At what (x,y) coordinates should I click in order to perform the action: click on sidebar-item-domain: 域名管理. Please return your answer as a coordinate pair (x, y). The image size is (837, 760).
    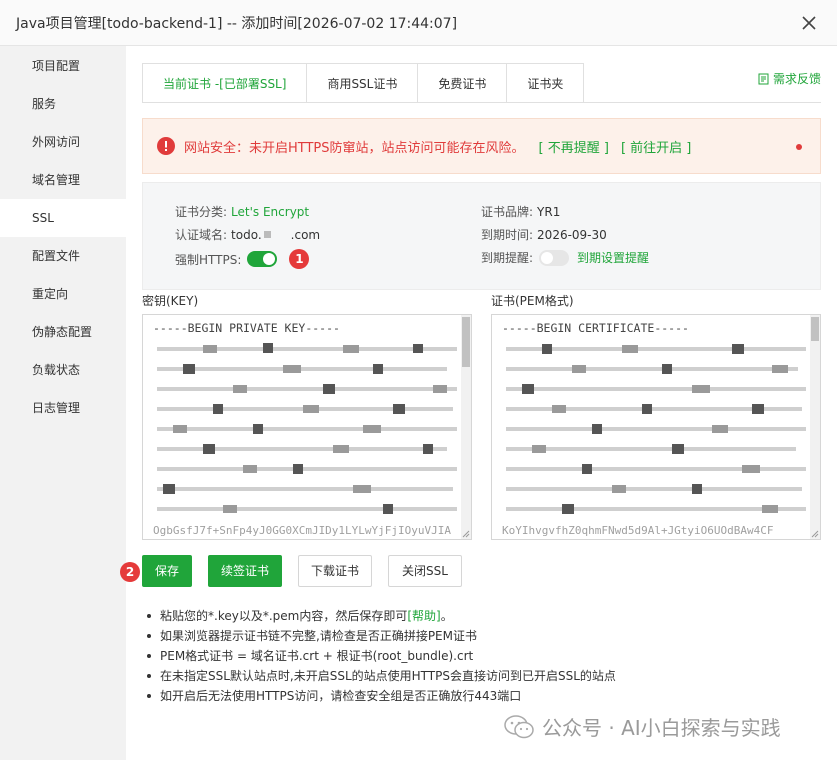
    Looking at the image, I should click on (63, 180).